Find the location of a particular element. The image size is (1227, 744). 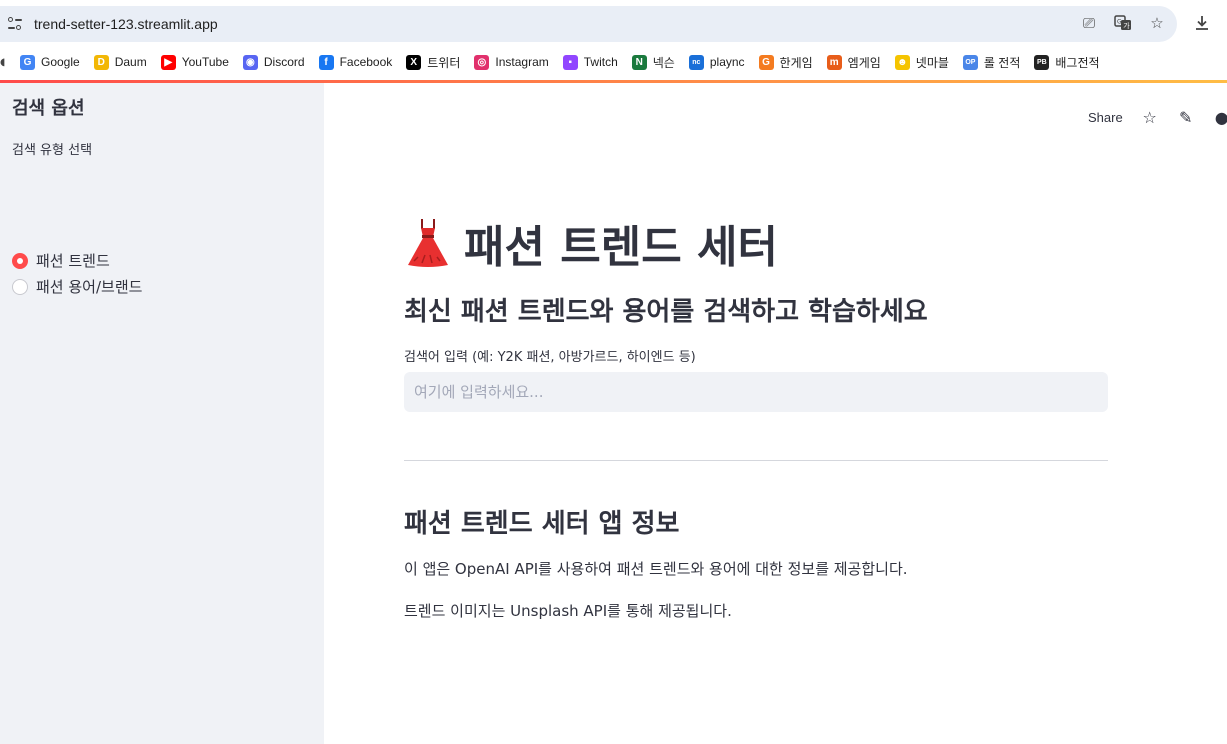

page-title-text: 패션 트렌드 세터 is located at coordinates (621, 247).